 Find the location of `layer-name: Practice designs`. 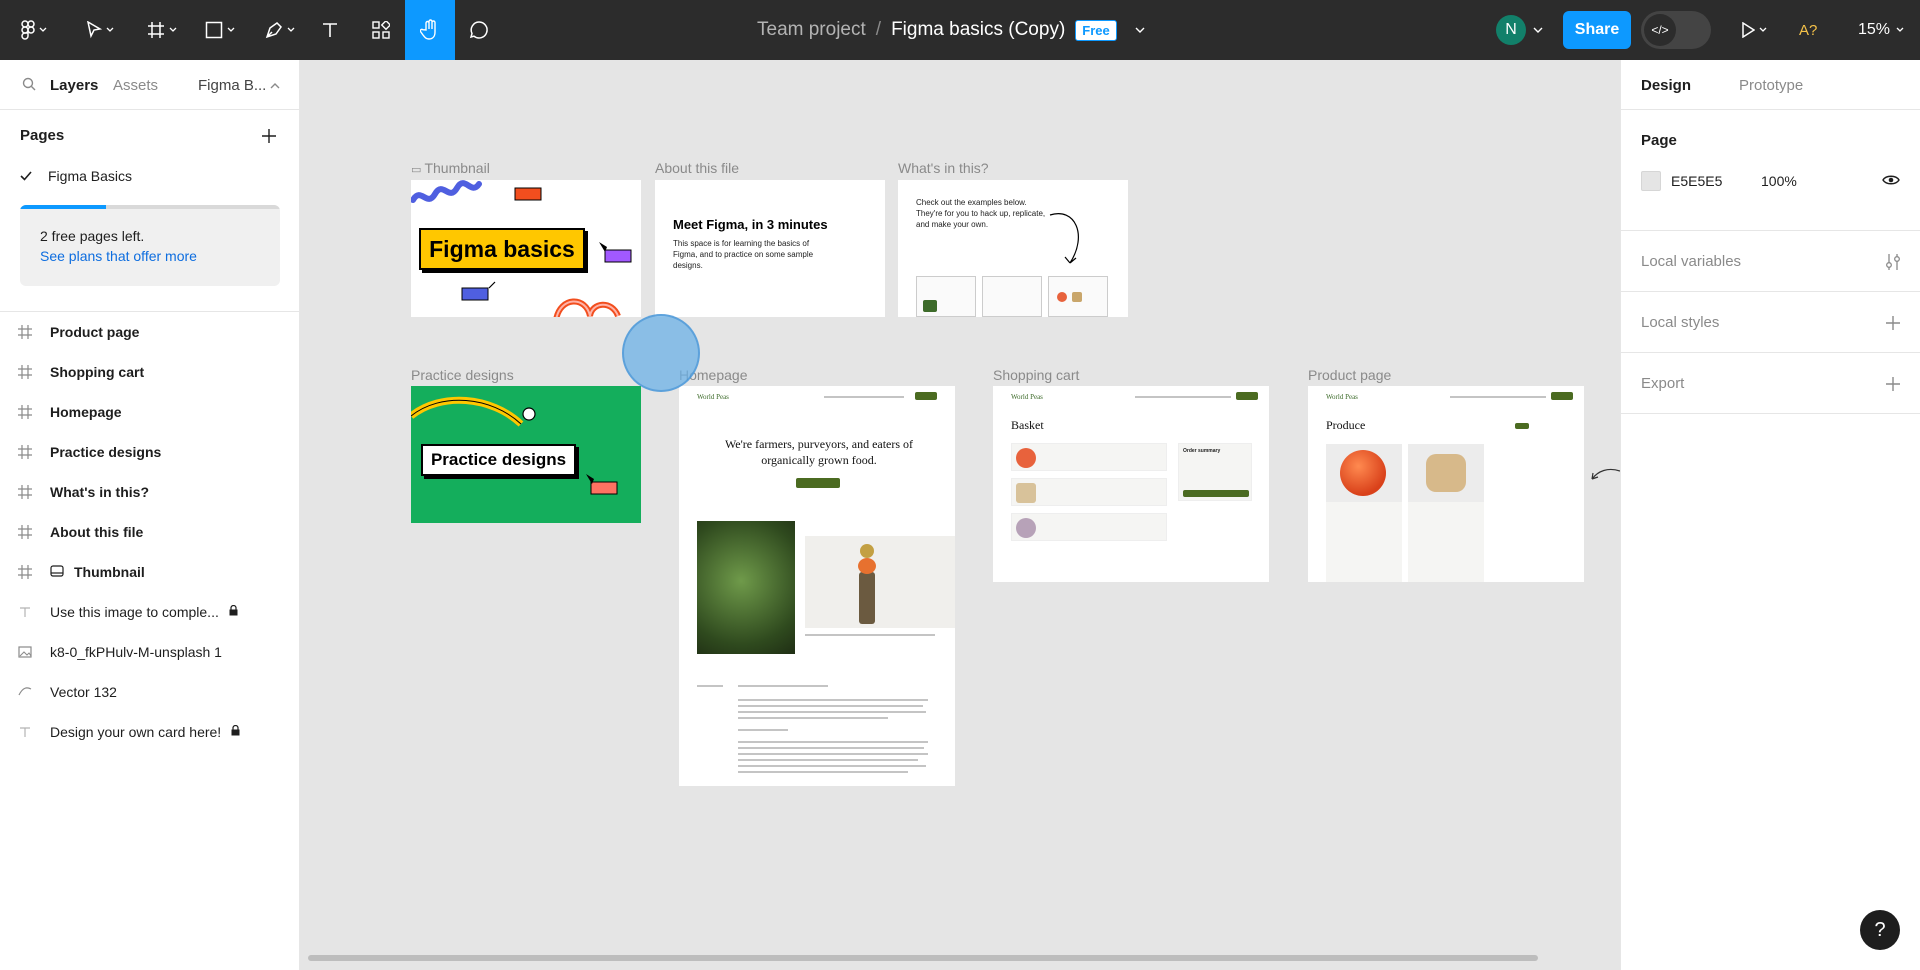

layer-name: Practice designs is located at coordinates (106, 452).